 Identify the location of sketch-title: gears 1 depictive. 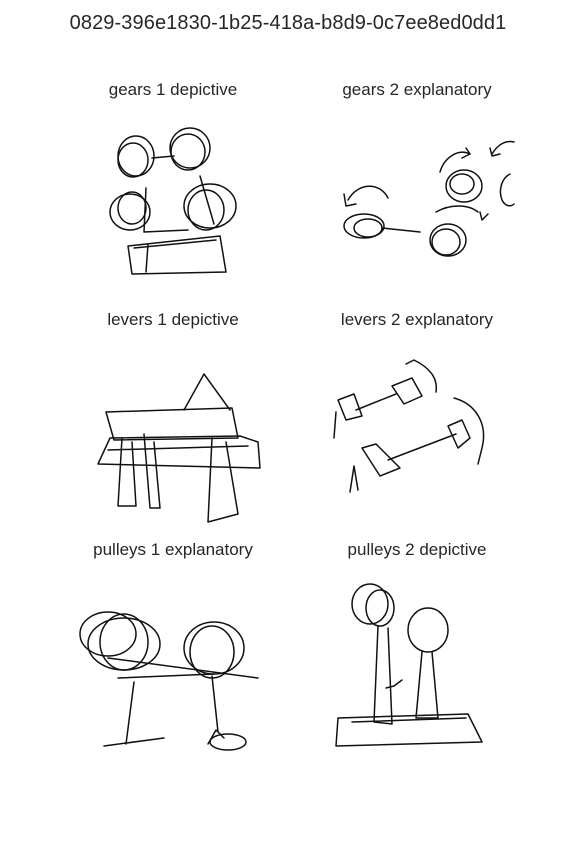
(173, 89).